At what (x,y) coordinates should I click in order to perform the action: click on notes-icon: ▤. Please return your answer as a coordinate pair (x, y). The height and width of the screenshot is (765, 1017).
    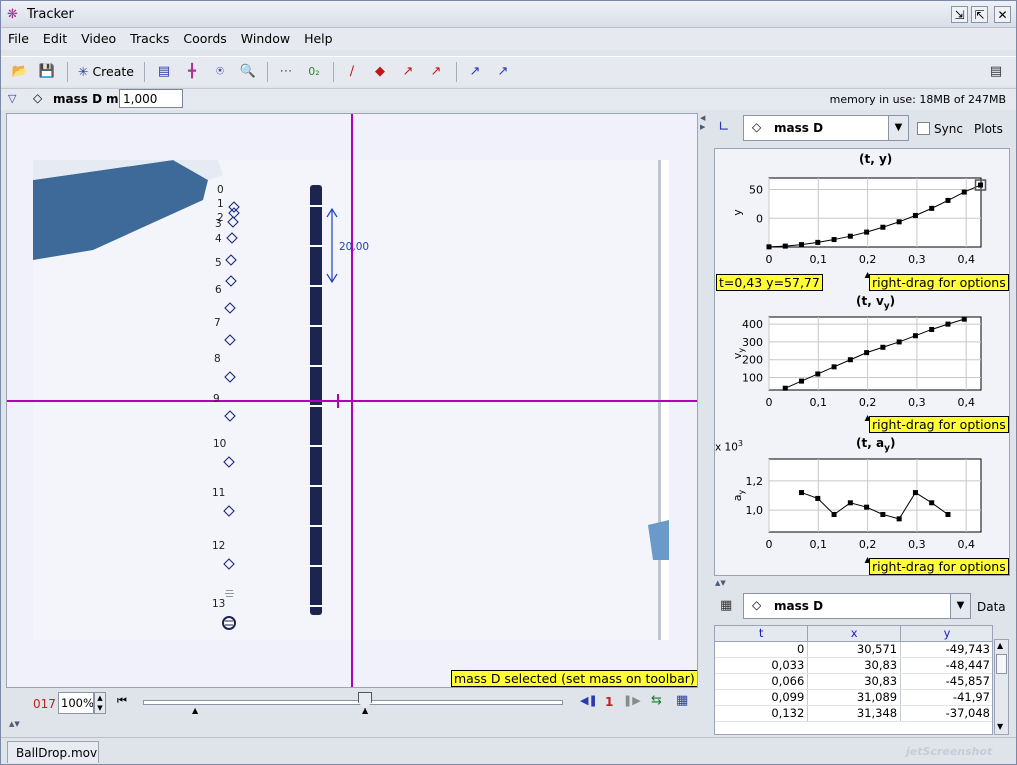
    Looking at the image, I should click on (996, 72).